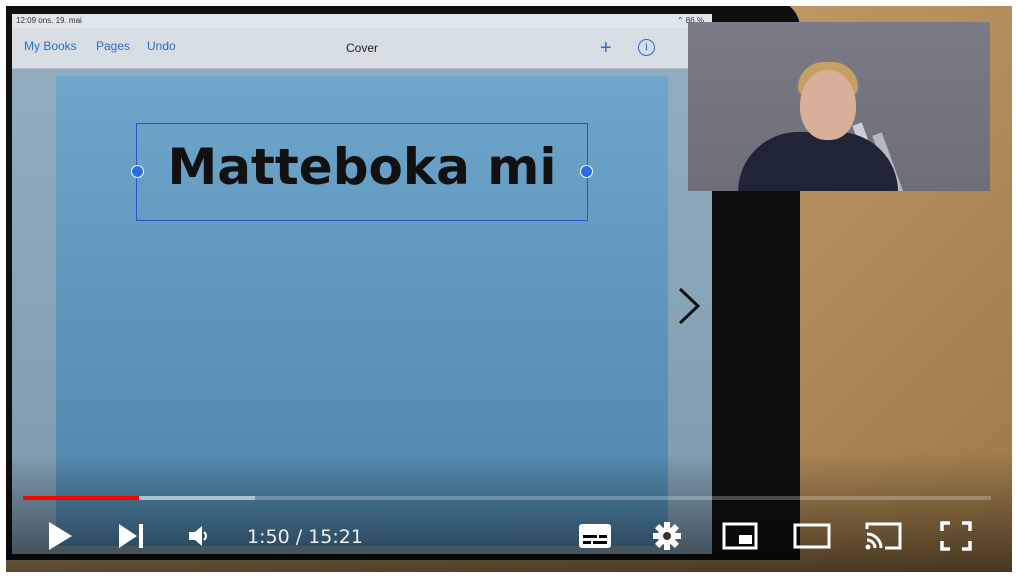 This screenshot has width=1016, height=577. What do you see at coordinates (305, 537) in the screenshot?
I see `time-display: 1:50 / 15:21` at bounding box center [305, 537].